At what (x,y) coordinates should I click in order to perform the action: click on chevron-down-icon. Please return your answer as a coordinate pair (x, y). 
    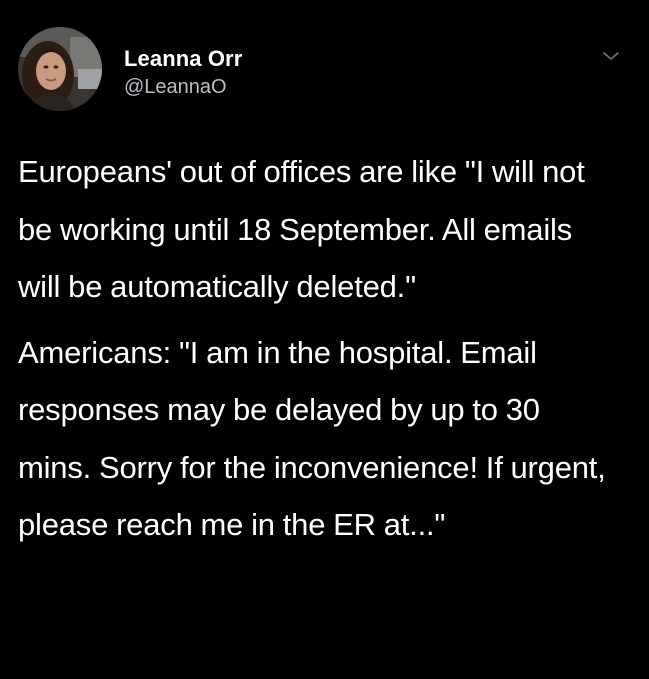
    Looking at the image, I should click on (611, 56).